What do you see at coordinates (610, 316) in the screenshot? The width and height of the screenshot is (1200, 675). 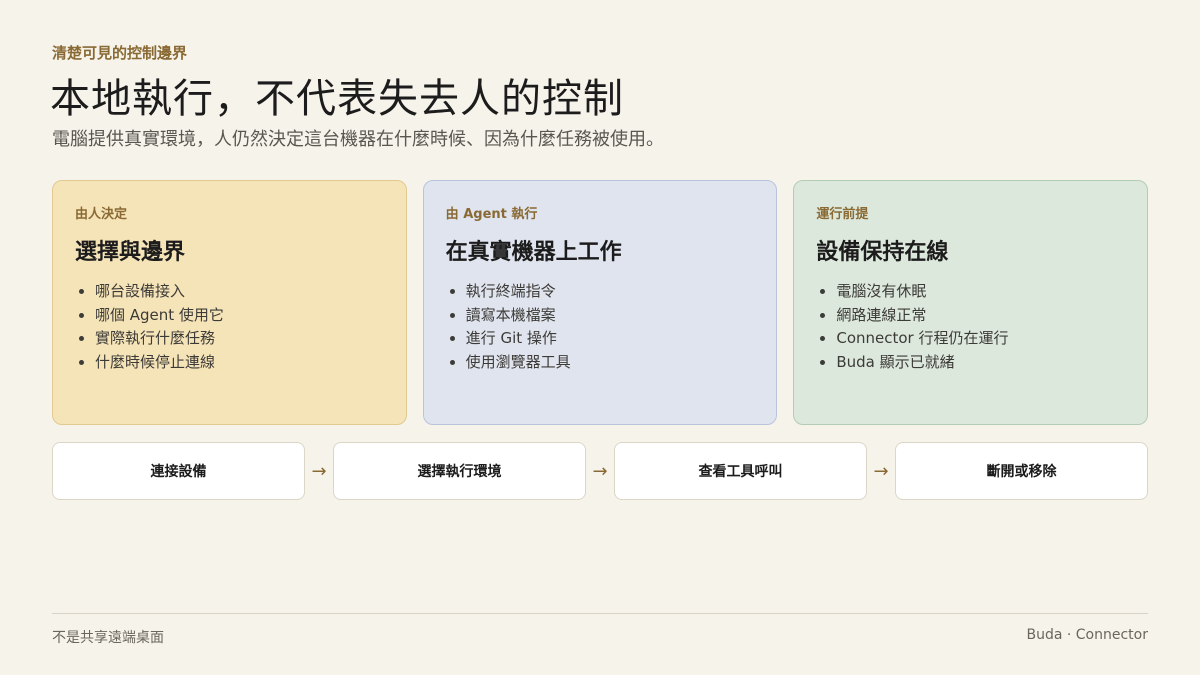 I see `list-item: 讀寫本機檔案` at bounding box center [610, 316].